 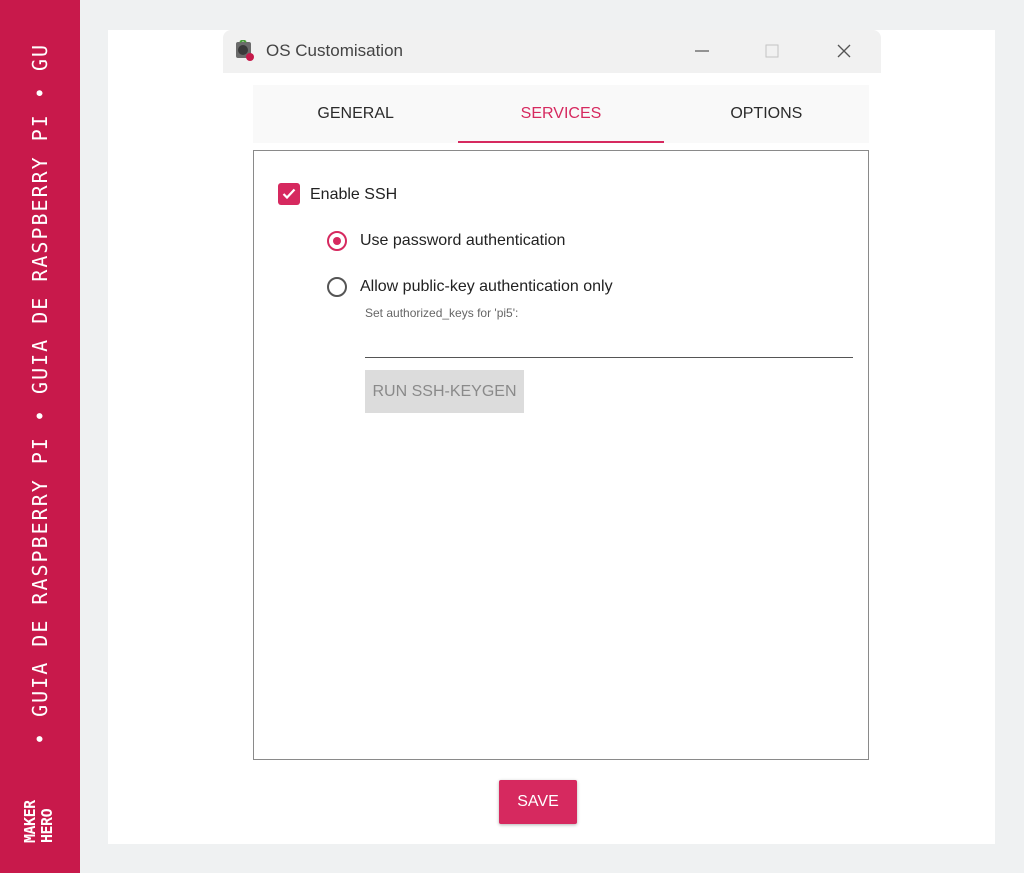 I want to click on minimize-icon, so click(x=702, y=51).